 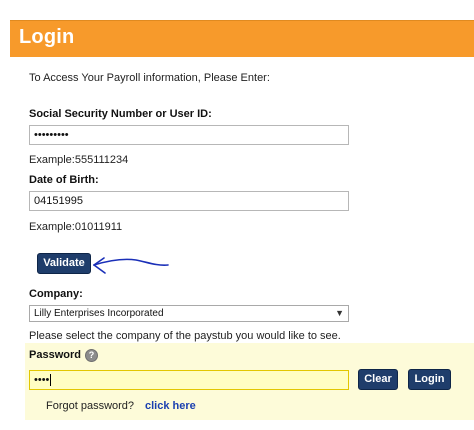 What do you see at coordinates (64, 180) in the screenshot?
I see `dob-label: Date of Birth:` at bounding box center [64, 180].